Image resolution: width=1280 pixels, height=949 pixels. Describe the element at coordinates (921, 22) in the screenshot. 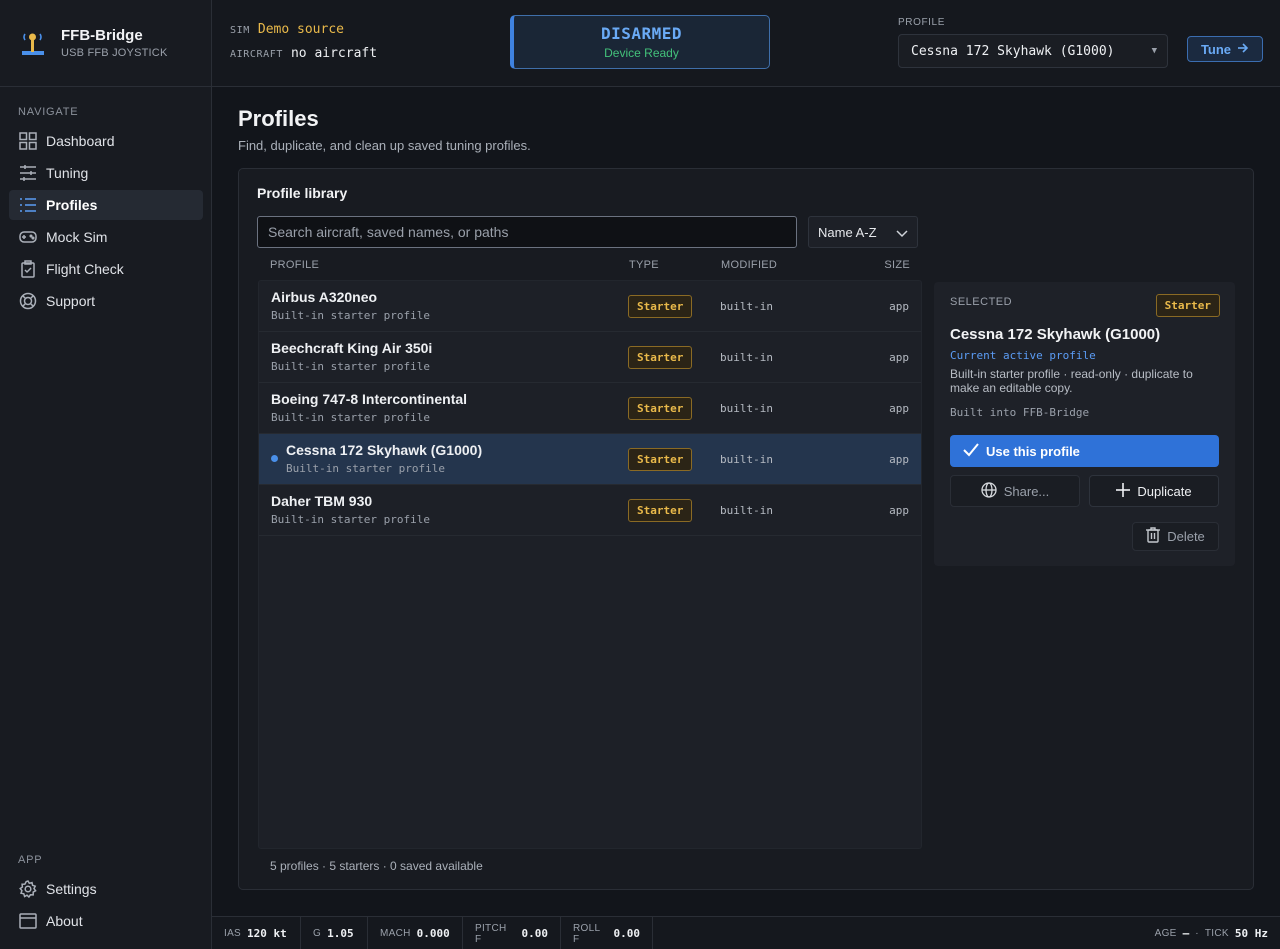

I see `profile-label: PROFILE` at that location.